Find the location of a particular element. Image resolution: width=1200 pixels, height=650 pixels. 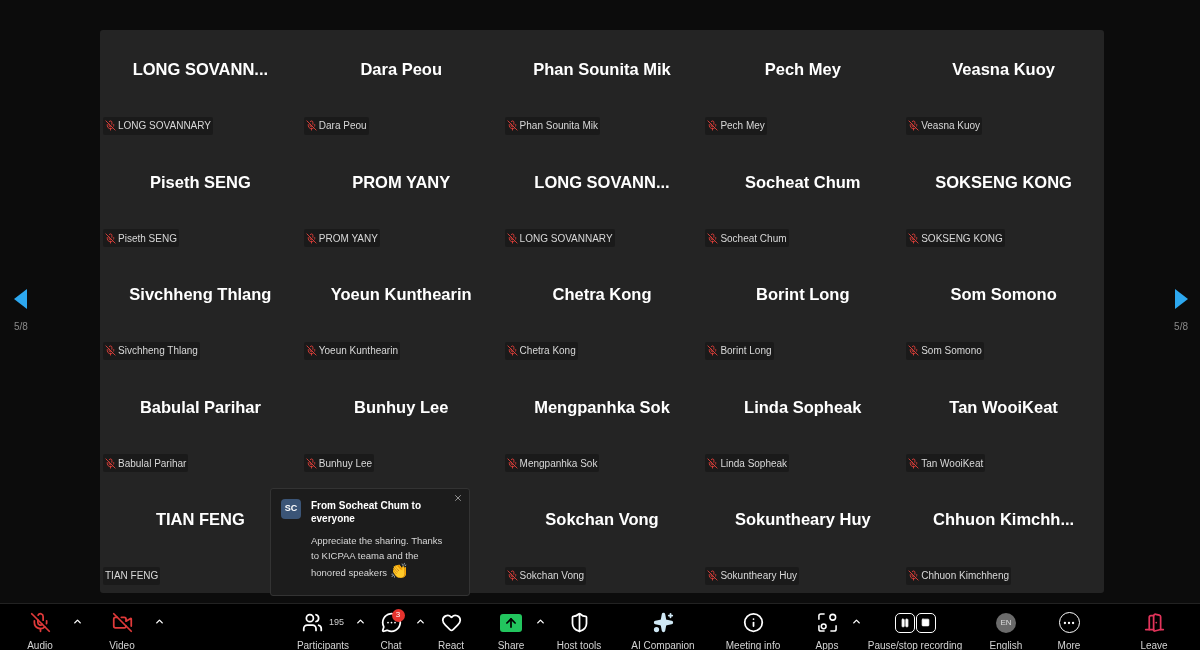

video-off-icon is located at coordinates (122, 623).